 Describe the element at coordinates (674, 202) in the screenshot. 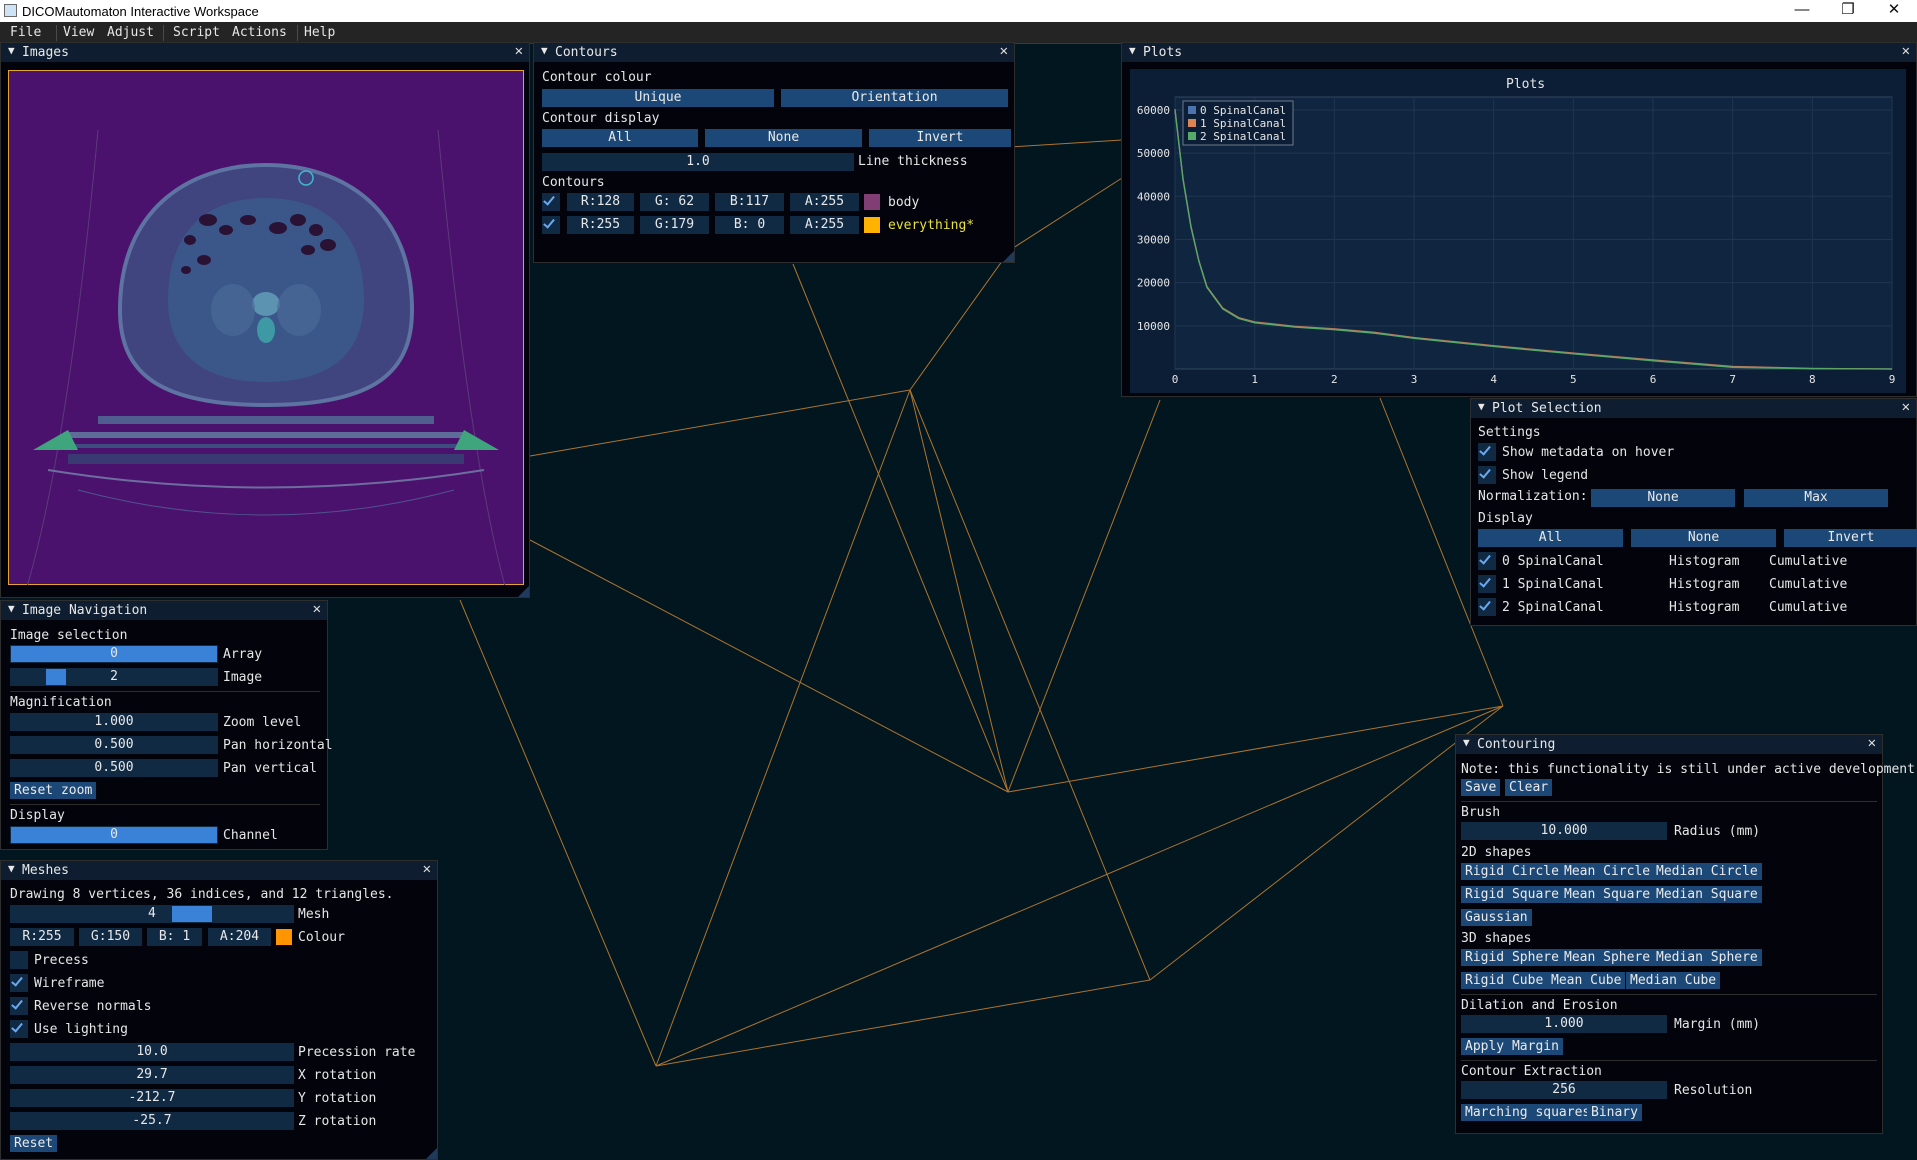

I see `contour-body-g: G: 62` at that location.